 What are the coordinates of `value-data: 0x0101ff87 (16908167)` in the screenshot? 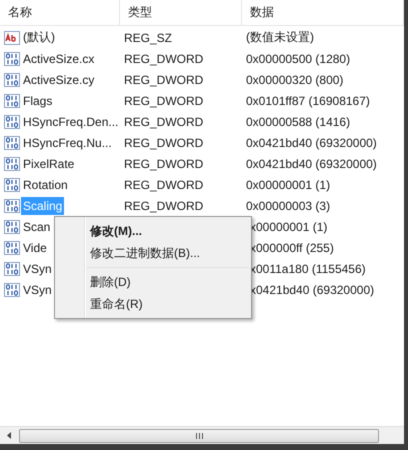 It's located at (308, 101).